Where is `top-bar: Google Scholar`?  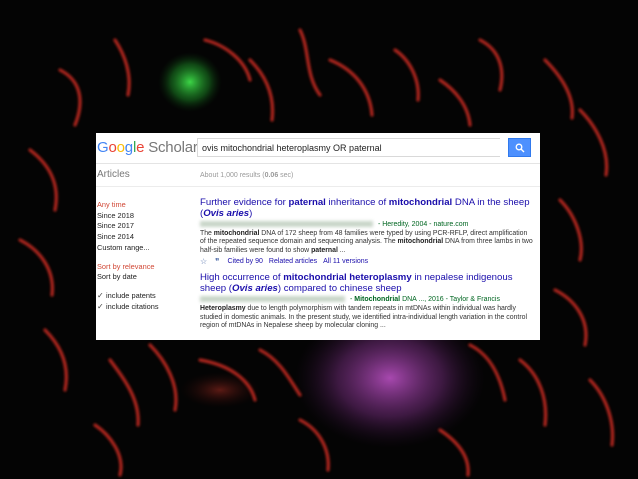 top-bar: Google Scholar is located at coordinates (318, 148).